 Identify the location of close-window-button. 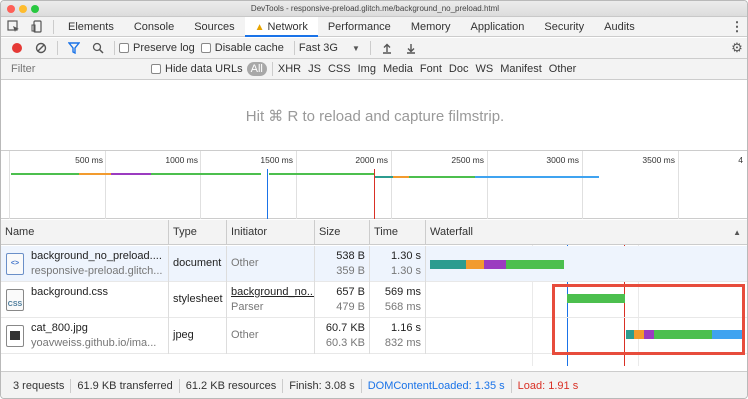
(11, 9).